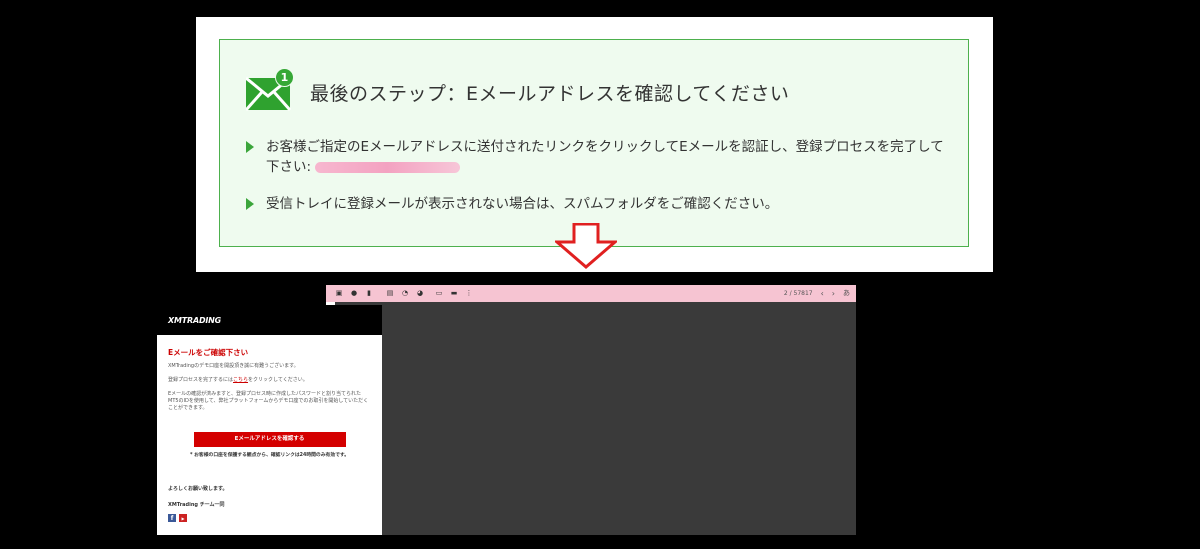 The width and height of the screenshot is (1200, 549). Describe the element at coordinates (522, 204) in the screenshot. I see `notice-item-text: 受信トレイに登録メールが表示されない場合は、スパムフォルダをご確認ください。` at that location.